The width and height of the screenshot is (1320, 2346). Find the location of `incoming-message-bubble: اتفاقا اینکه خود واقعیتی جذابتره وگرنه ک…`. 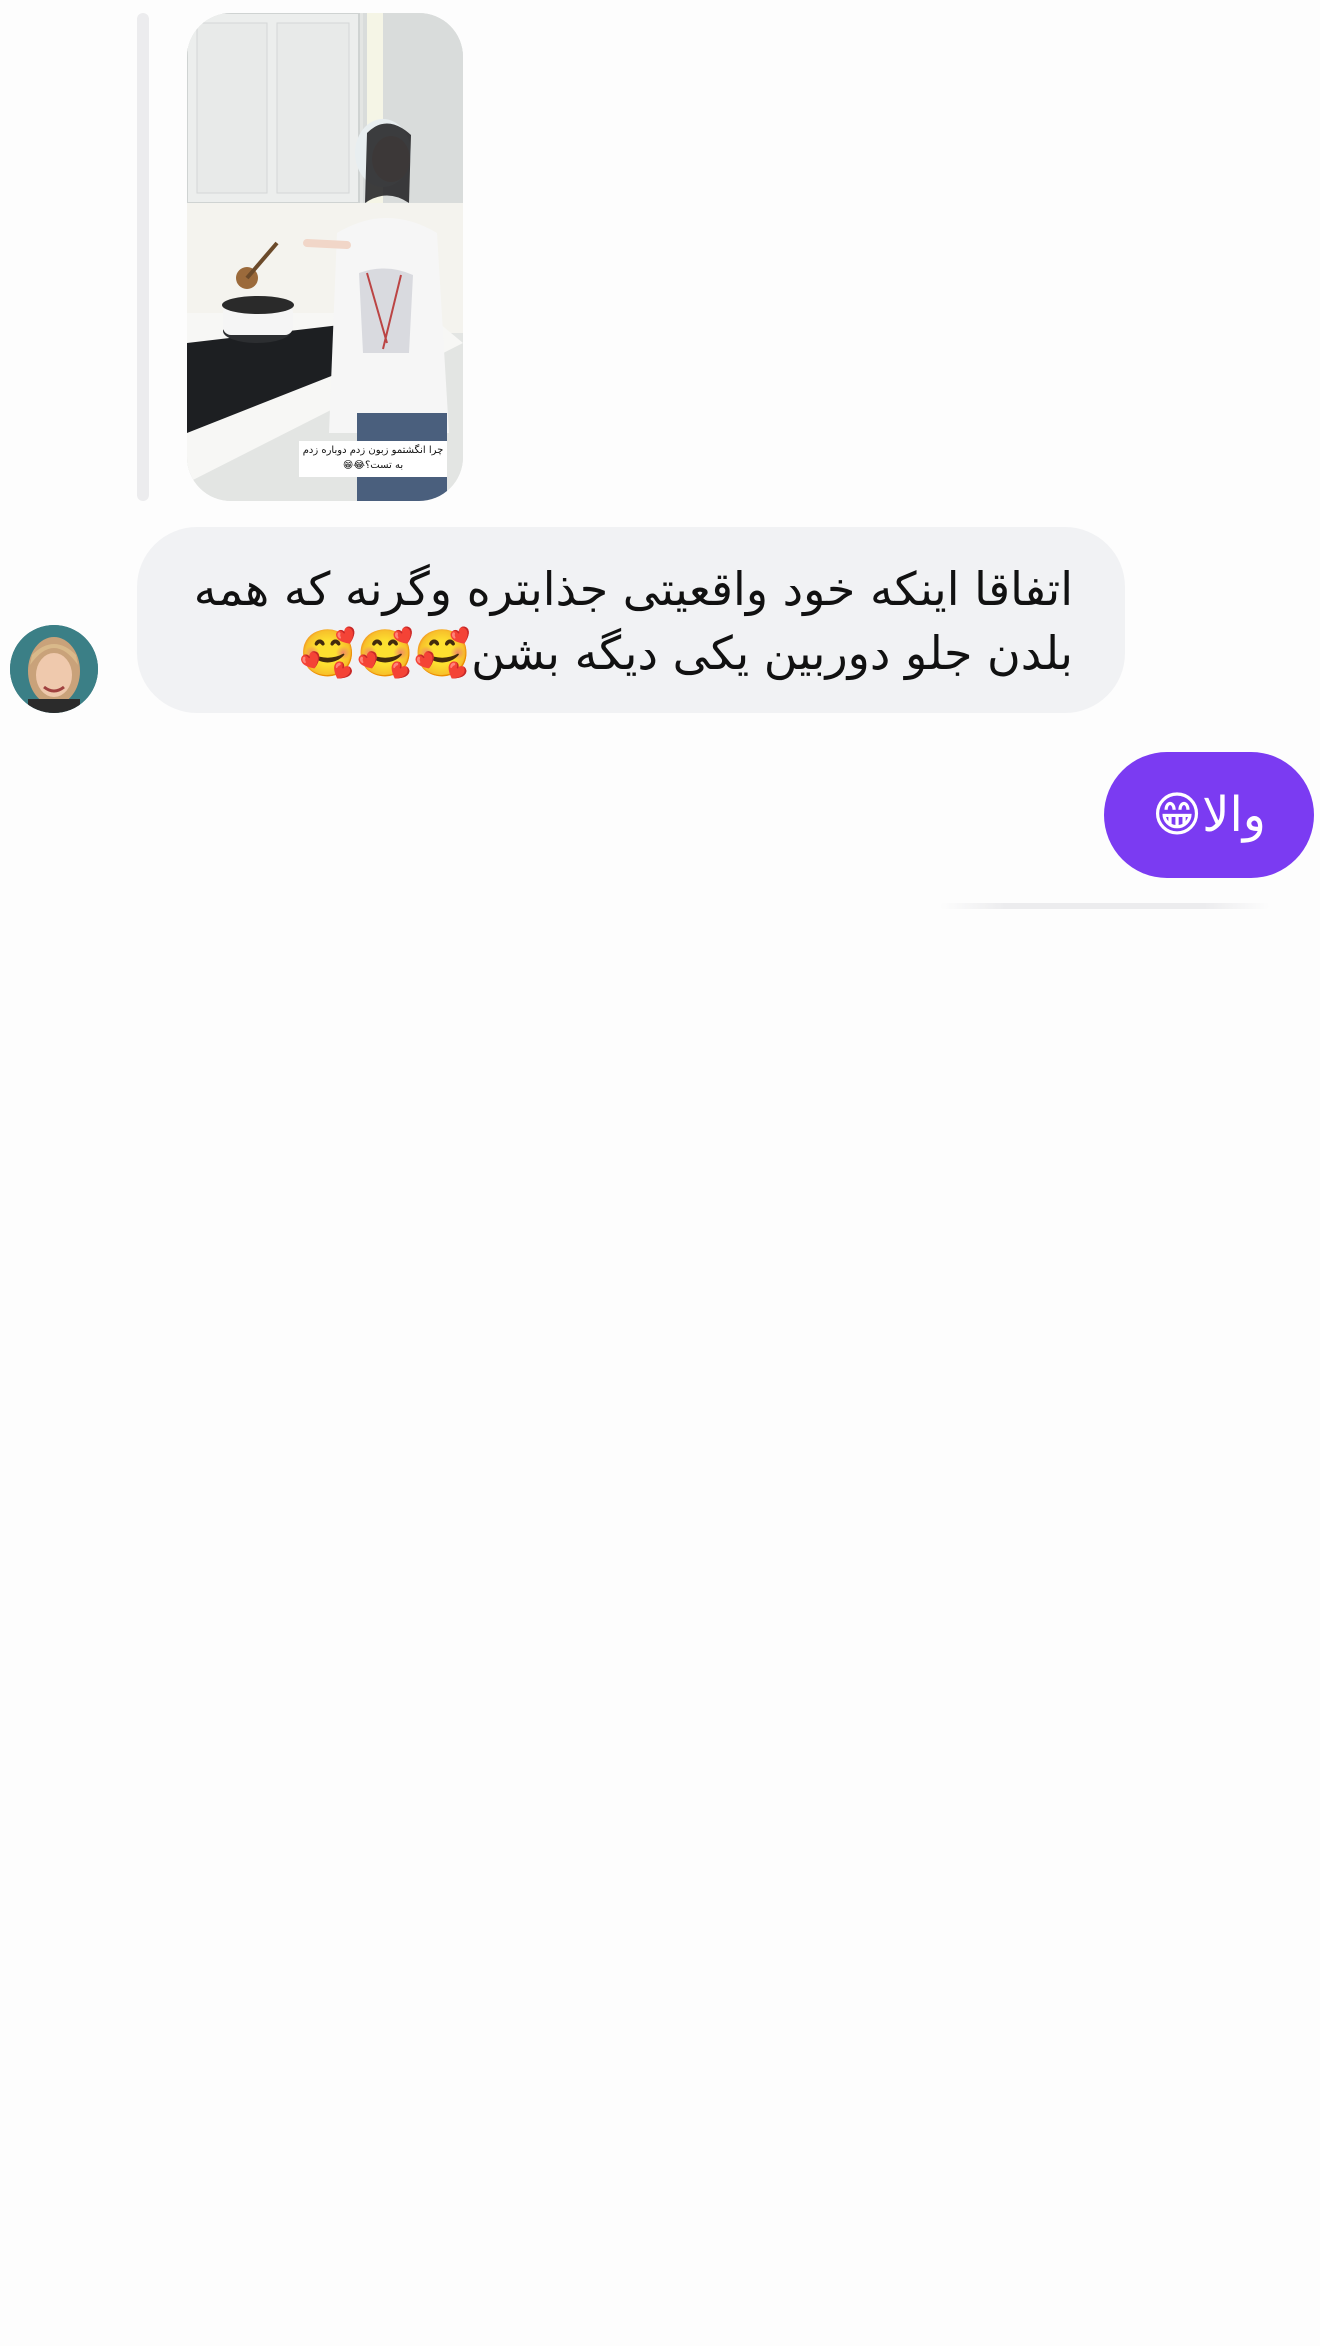

incoming-message-bubble: اتفاقا اینکه خود واقعیتی جذابتره وگرنه ک… is located at coordinates (631, 620).